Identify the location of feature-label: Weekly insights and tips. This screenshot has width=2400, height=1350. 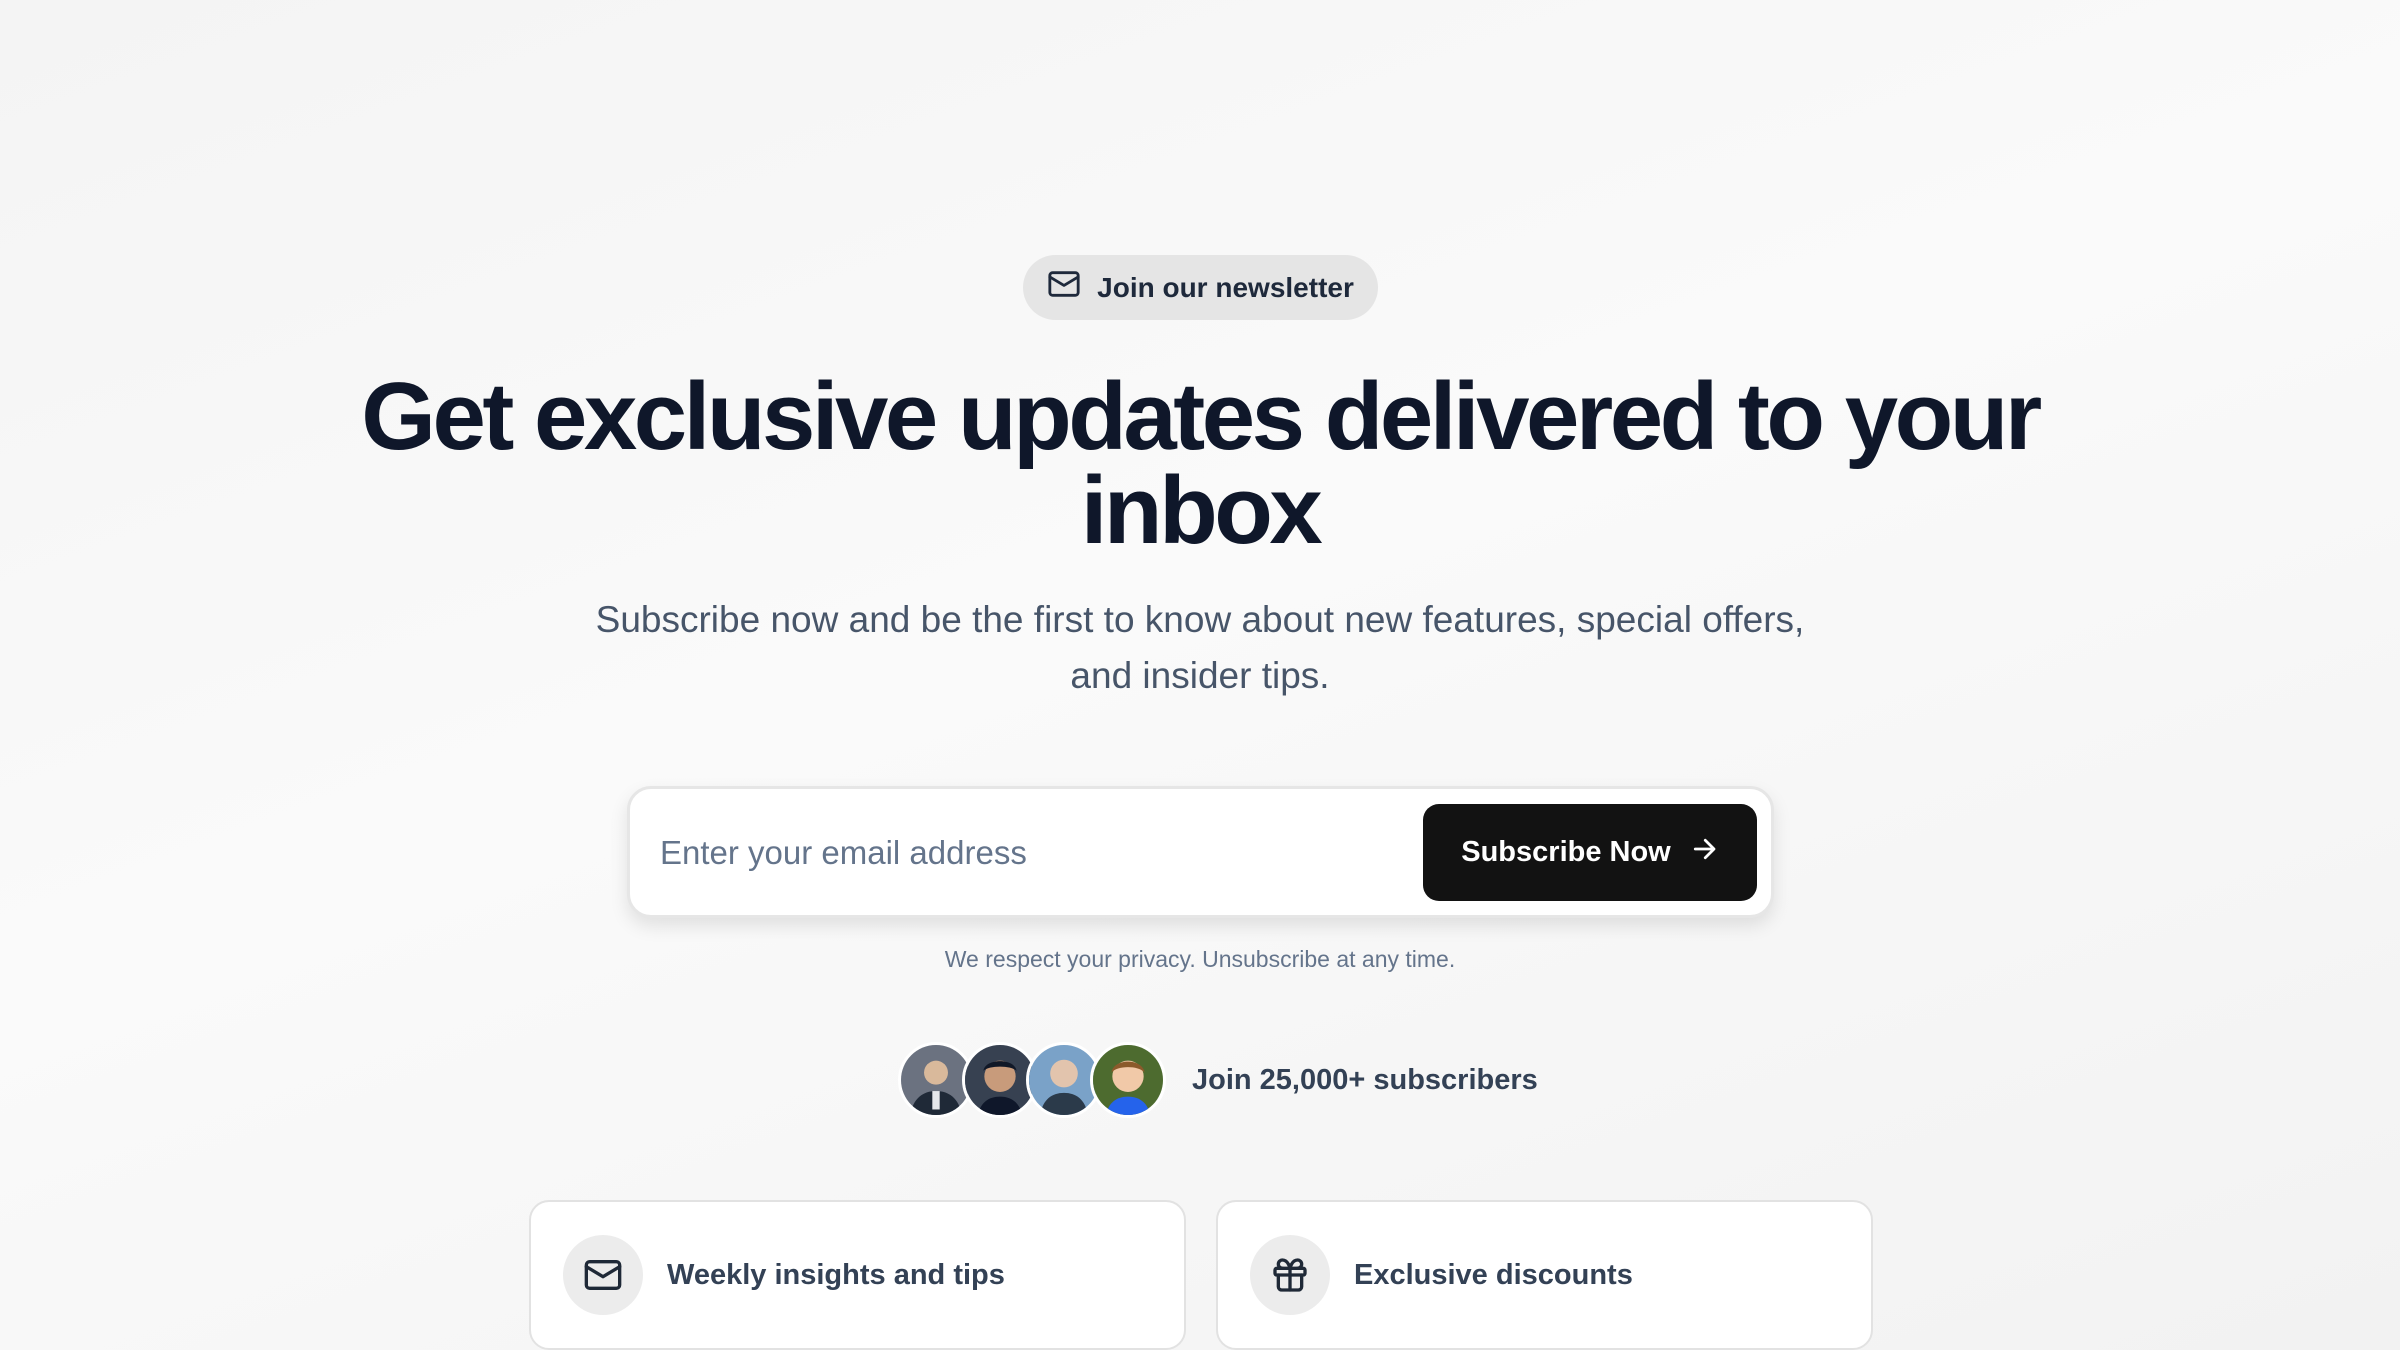
(836, 1274).